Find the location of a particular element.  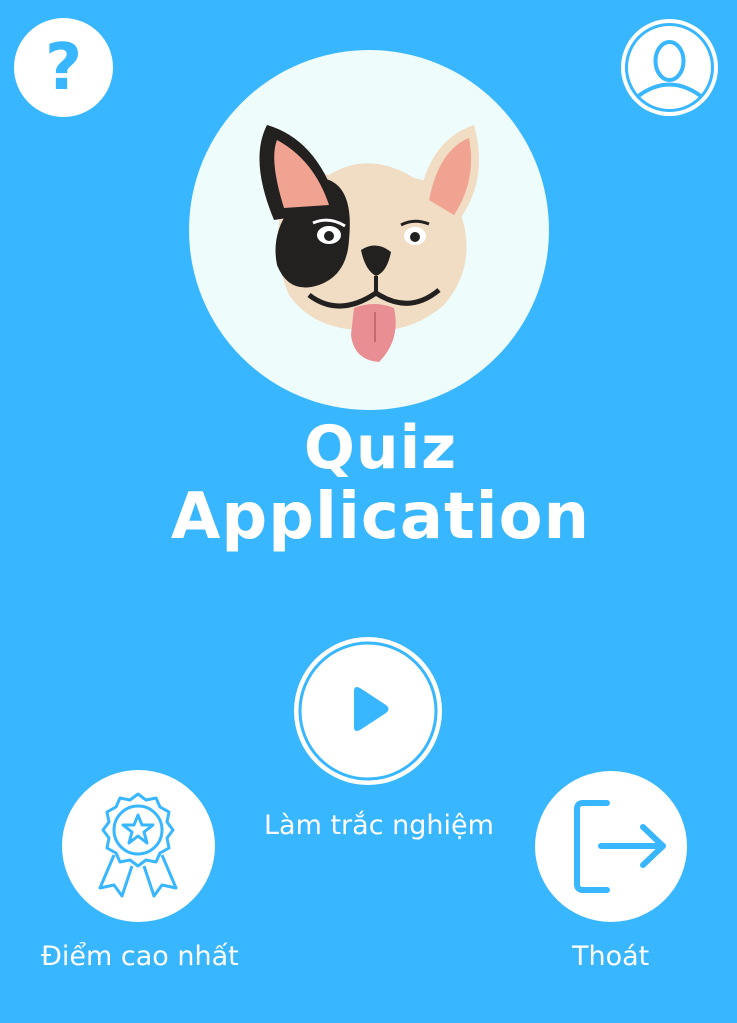

app-title-line-1: Quiz is located at coordinates (380, 448).